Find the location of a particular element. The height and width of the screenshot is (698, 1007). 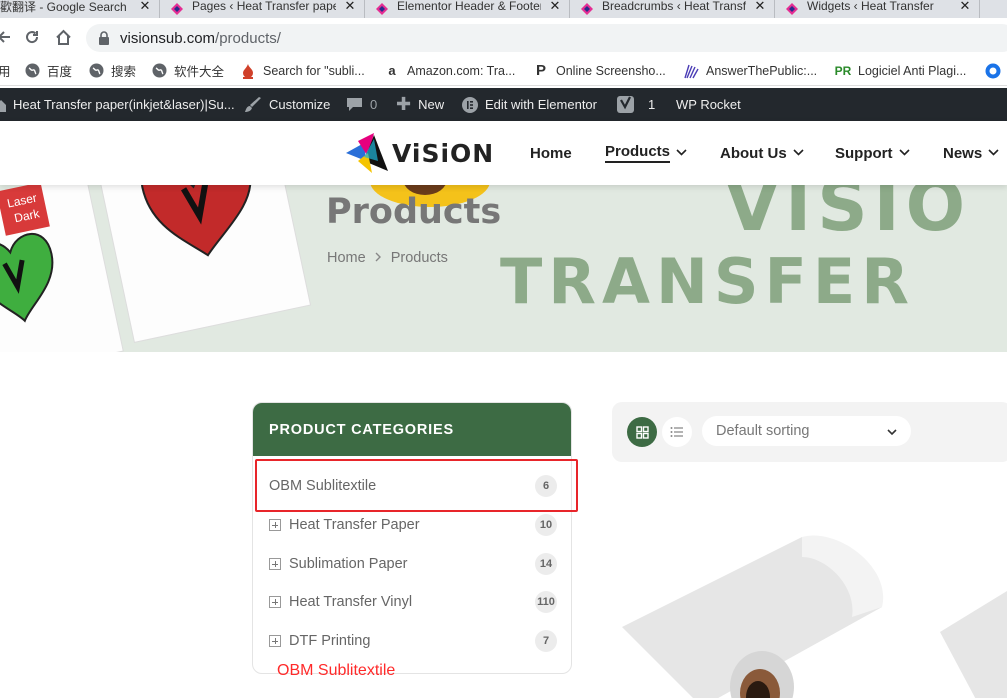

widget-title: PRODUCT CATEGORIES is located at coordinates (412, 429).